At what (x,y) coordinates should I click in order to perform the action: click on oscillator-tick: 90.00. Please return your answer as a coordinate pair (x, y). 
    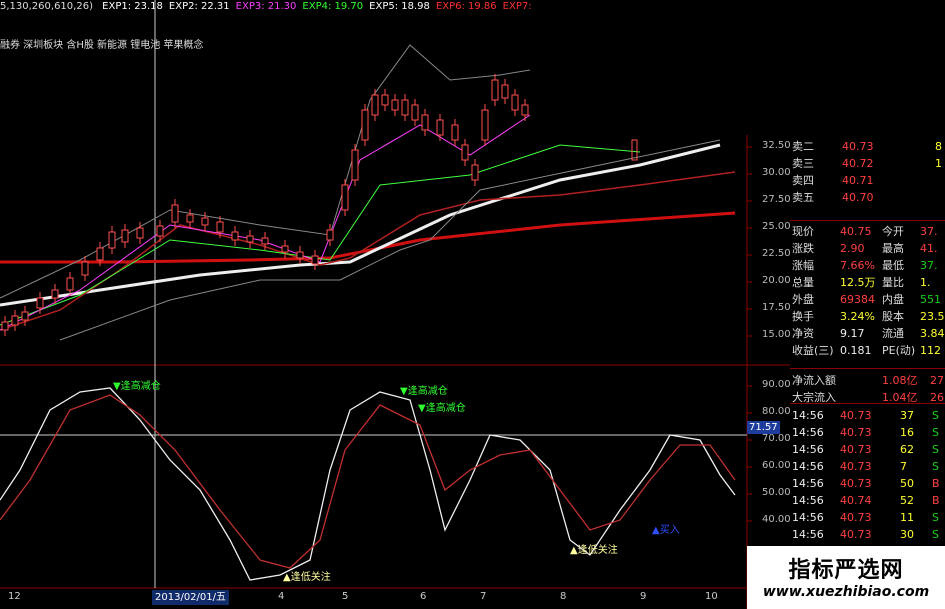
    Looking at the image, I should click on (776, 384).